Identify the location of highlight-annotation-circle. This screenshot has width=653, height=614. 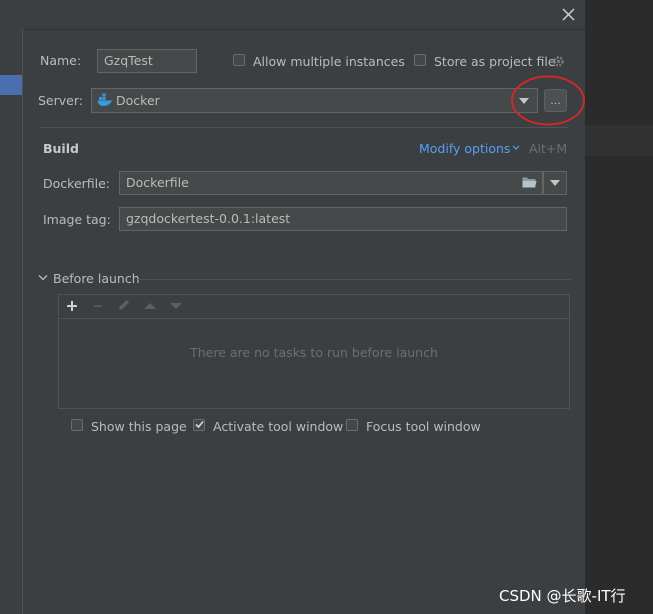
(548, 100).